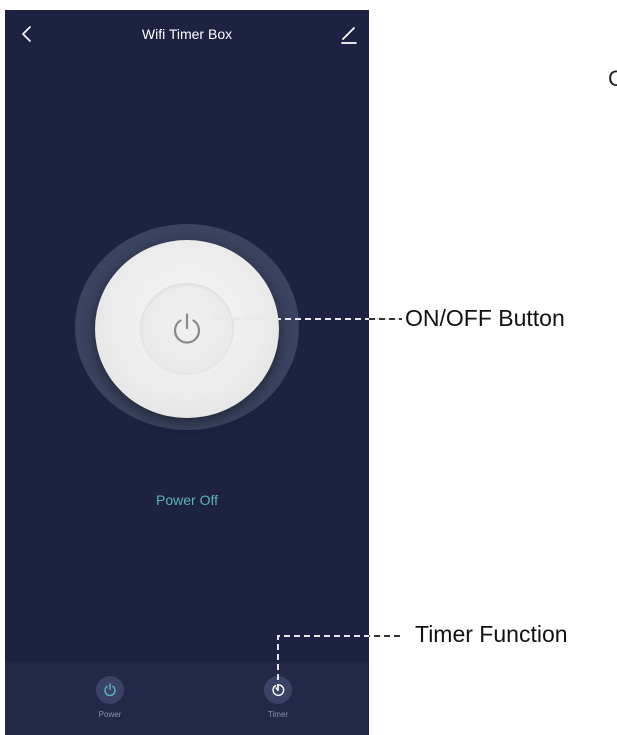 The image size is (617, 735). I want to click on pencil-icon, so click(349, 35).